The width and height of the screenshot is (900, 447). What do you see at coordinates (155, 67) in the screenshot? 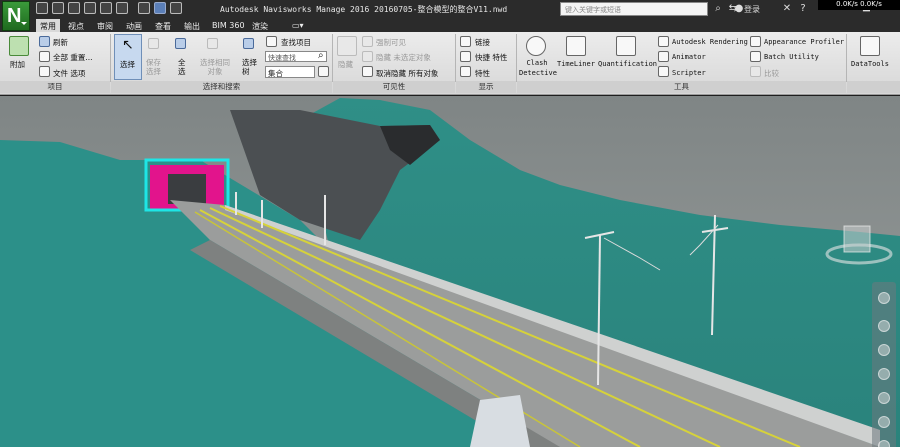
I see `save-selection-button: 保存选择` at bounding box center [155, 67].